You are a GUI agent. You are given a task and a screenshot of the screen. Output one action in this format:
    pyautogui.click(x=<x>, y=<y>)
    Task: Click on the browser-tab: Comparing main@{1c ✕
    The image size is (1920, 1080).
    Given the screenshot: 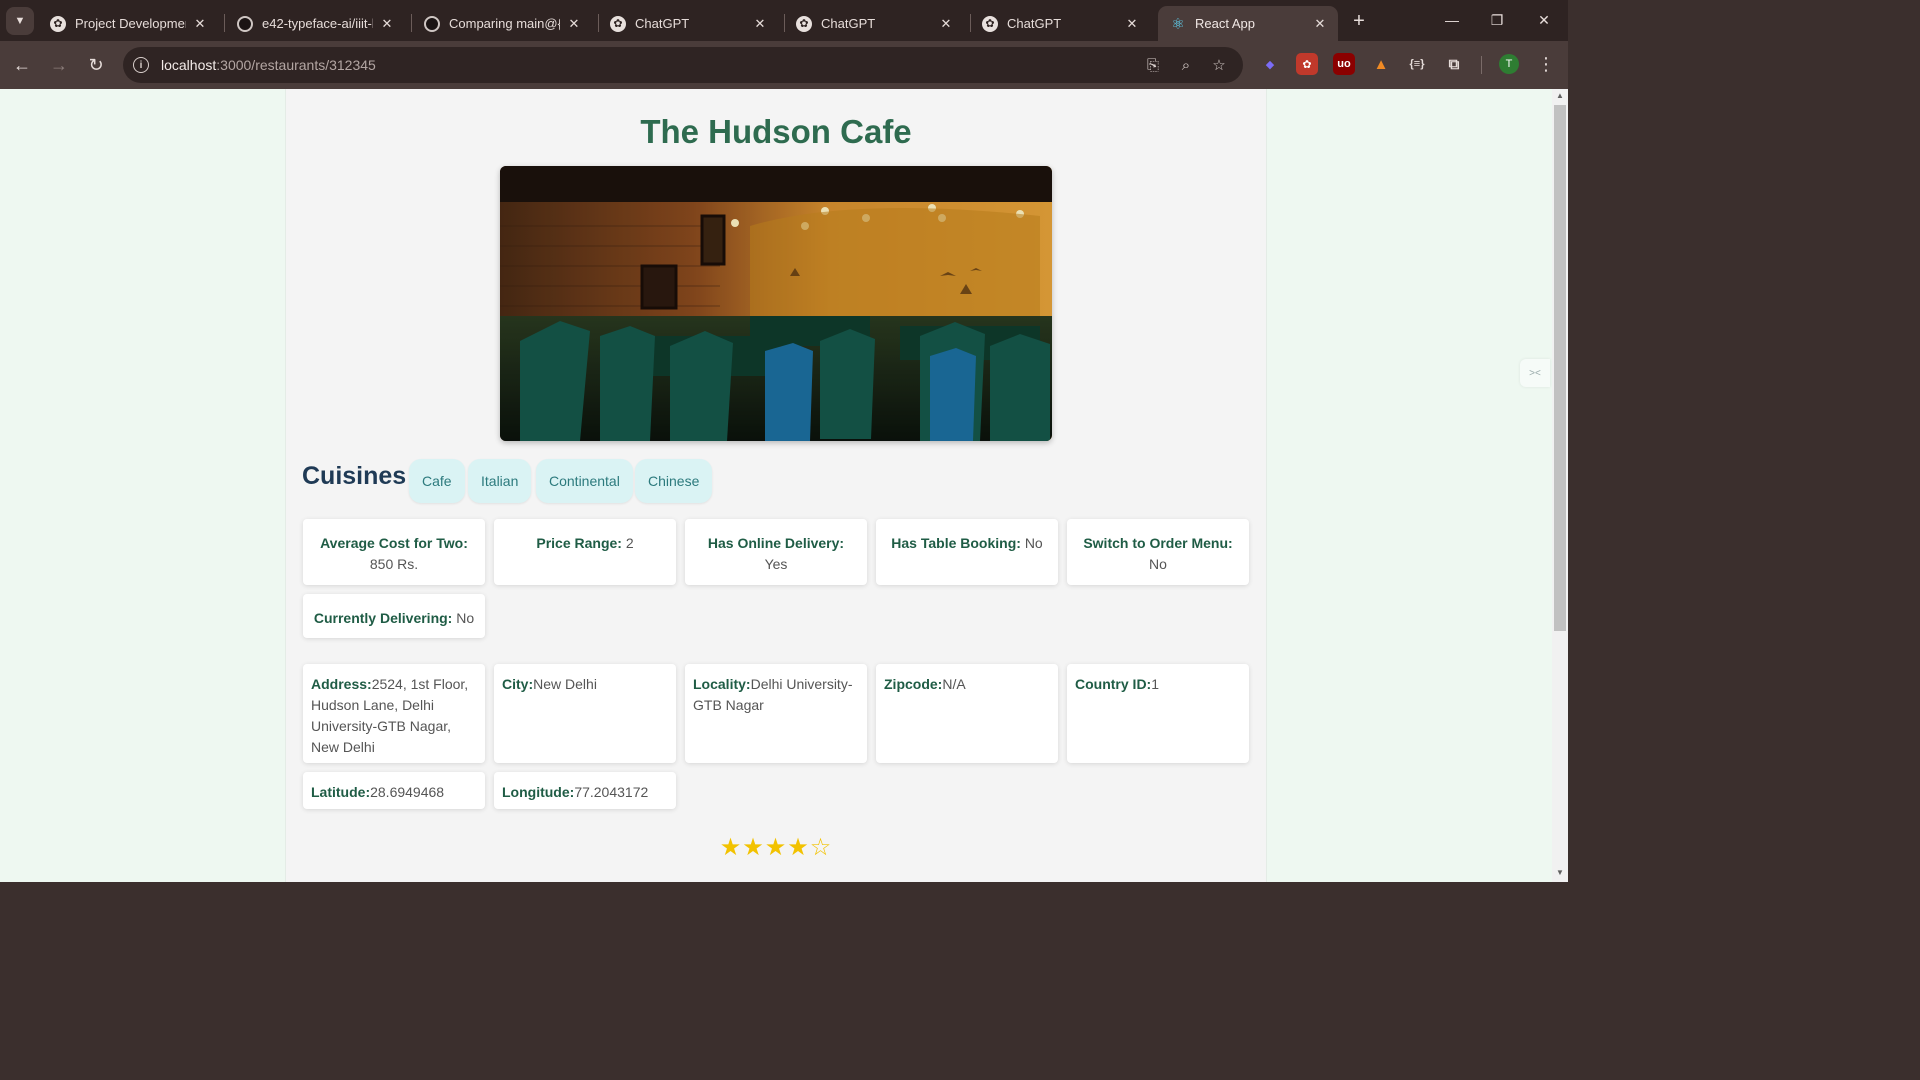 What is the action you would take?
    pyautogui.click(x=502, y=23)
    